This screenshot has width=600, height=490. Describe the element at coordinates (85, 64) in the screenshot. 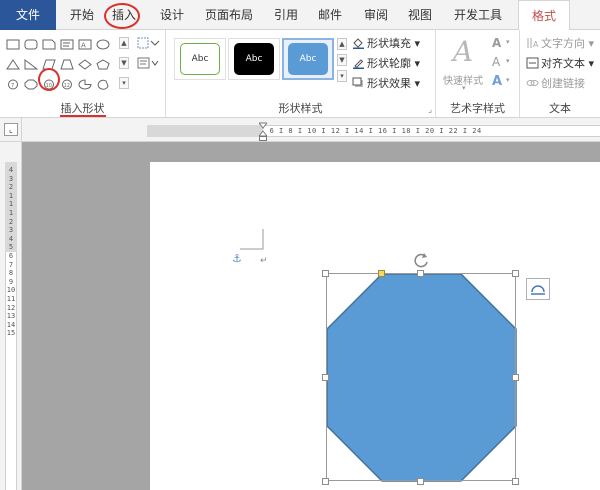

I see `diamond-shape-icon` at that location.